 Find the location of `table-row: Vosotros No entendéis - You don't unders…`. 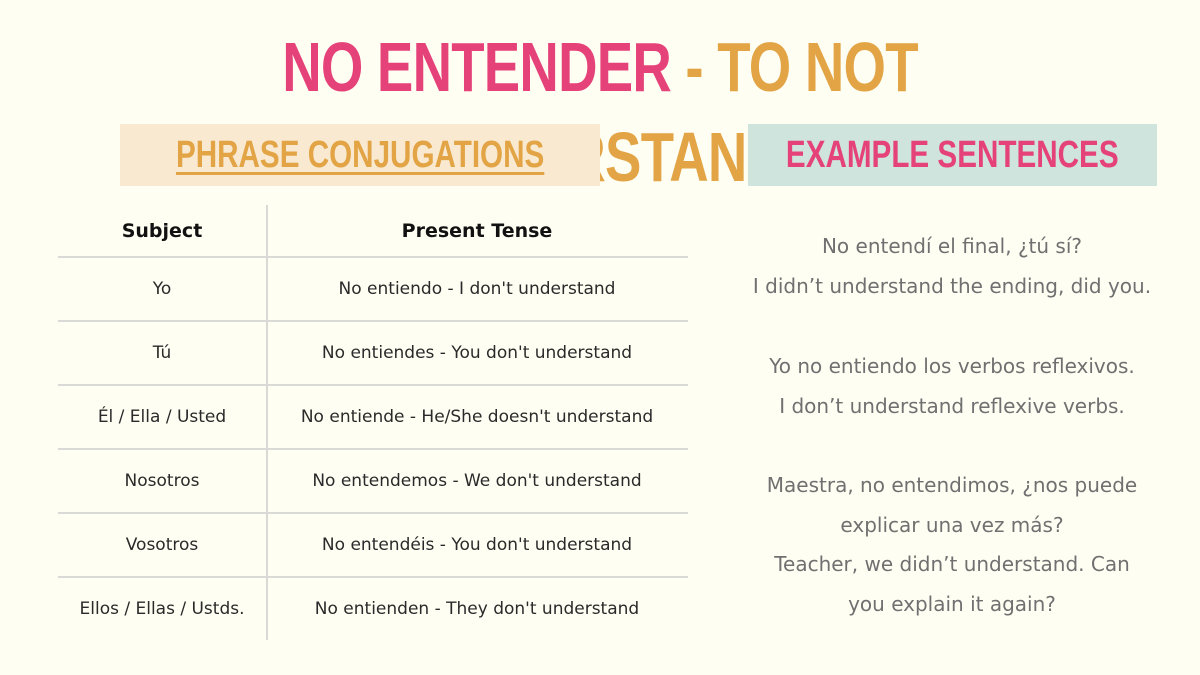

table-row: Vosotros No entendéis - You don't unders… is located at coordinates (373, 545).